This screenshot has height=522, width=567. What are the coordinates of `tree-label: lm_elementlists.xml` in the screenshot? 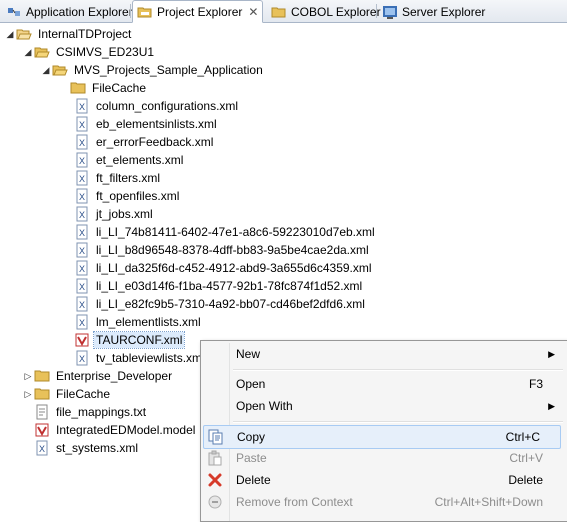 It's located at (148, 322).